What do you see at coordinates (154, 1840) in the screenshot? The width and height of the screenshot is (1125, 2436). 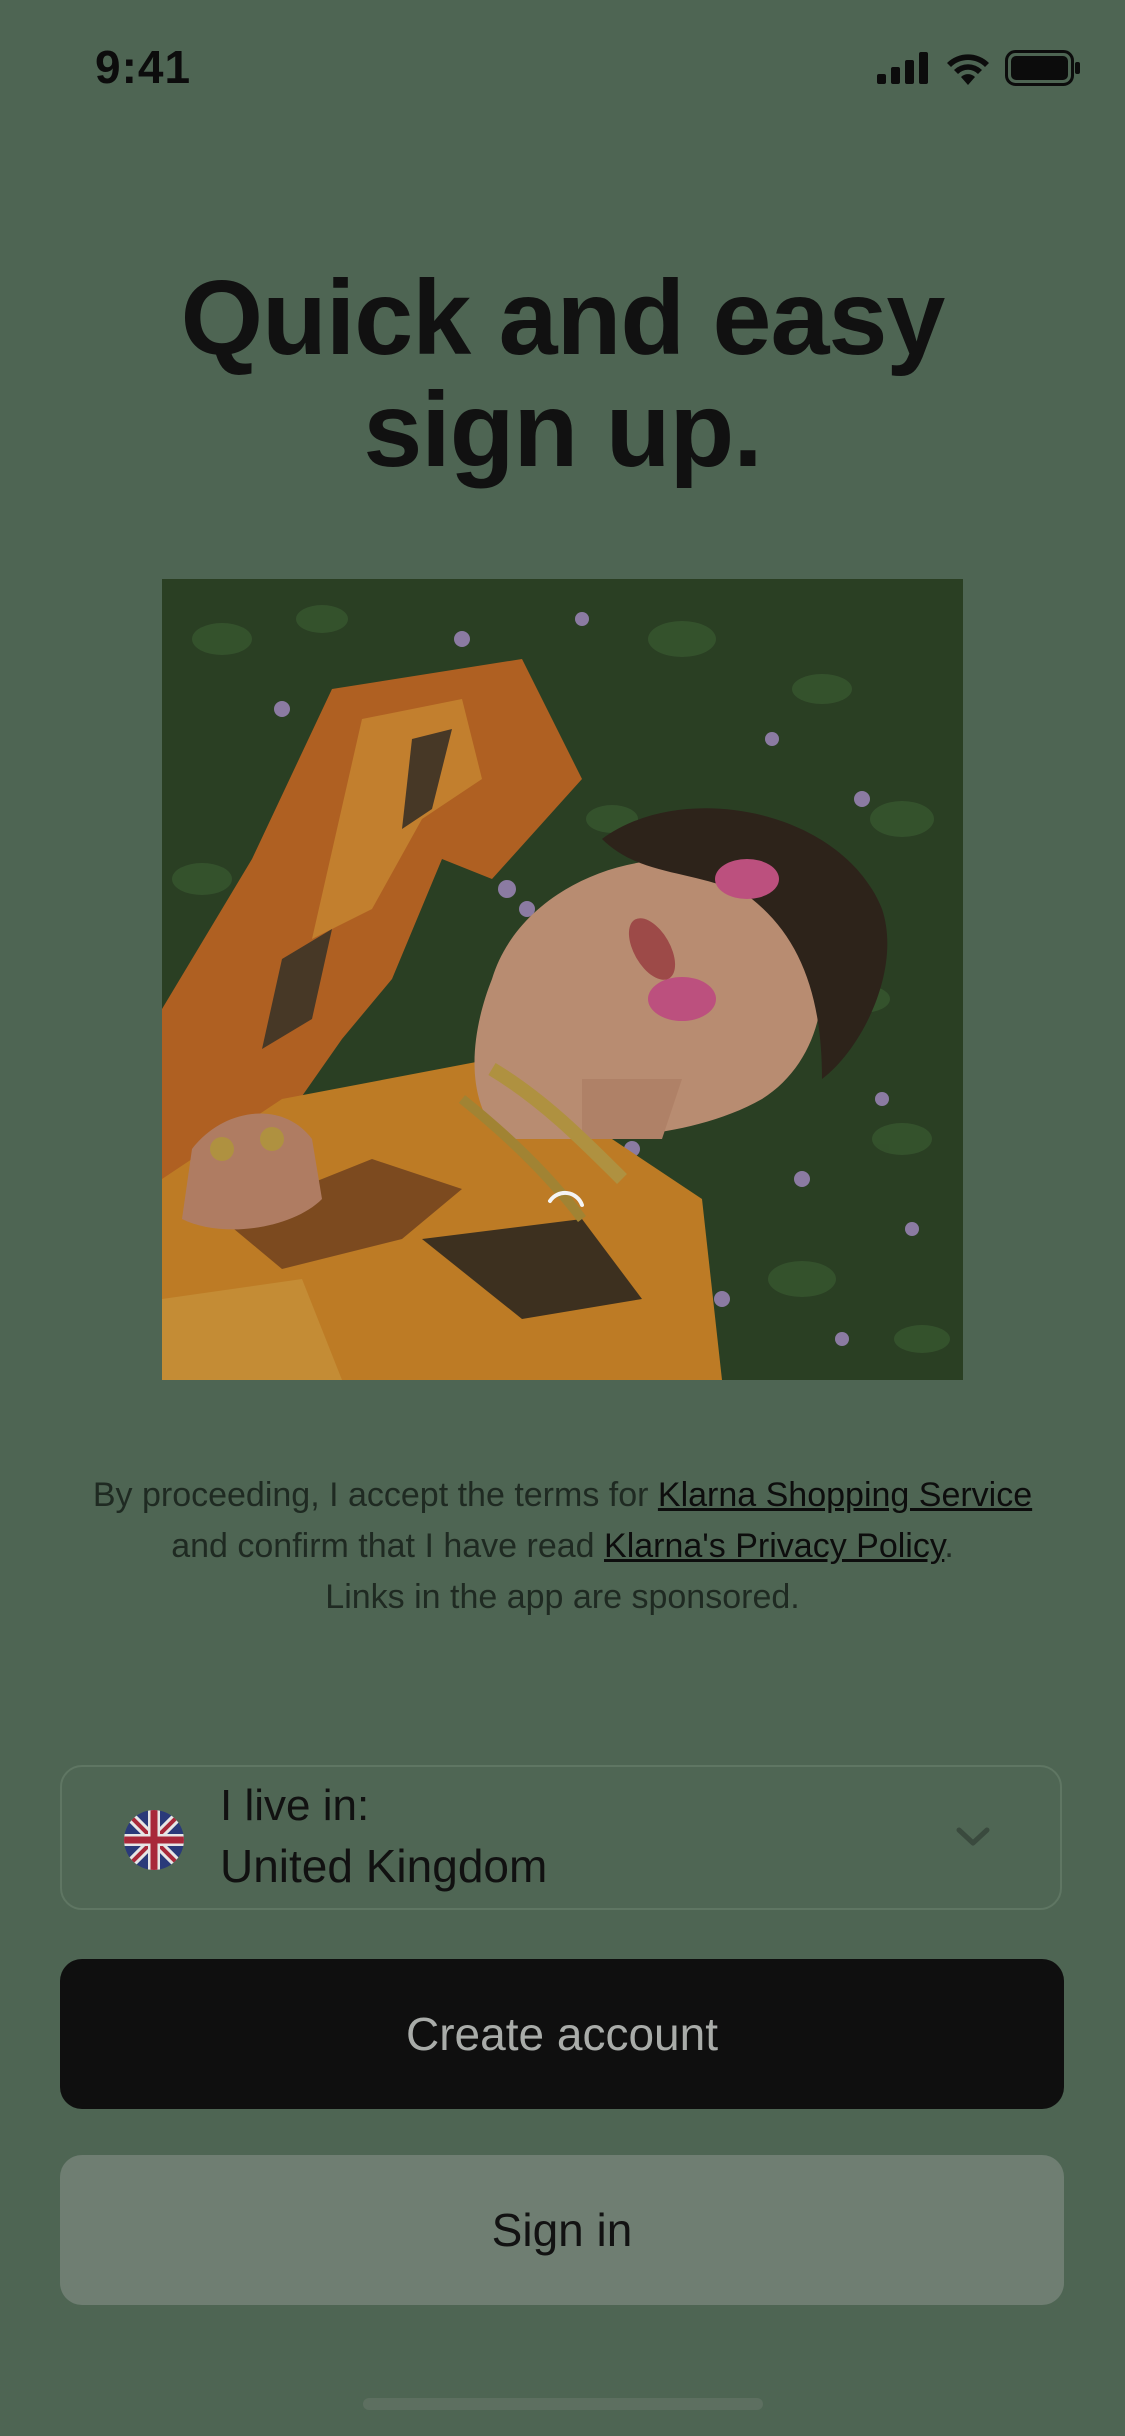 I see `uk-flag-icon` at bounding box center [154, 1840].